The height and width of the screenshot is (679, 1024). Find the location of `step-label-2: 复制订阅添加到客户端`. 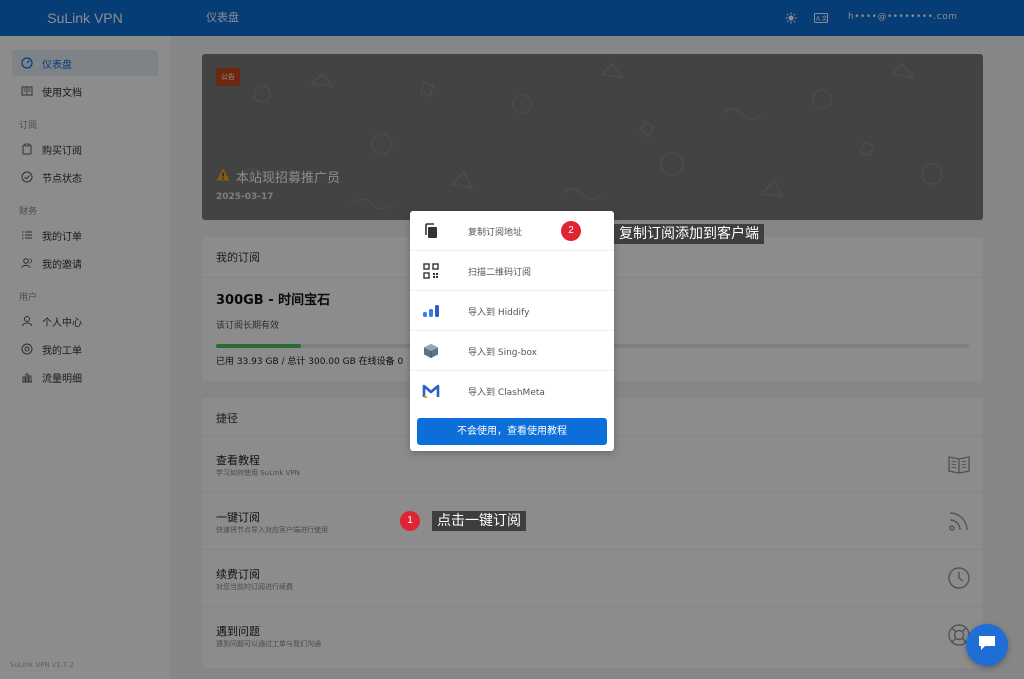

step-label-2: 复制订阅添加到客户端 is located at coordinates (689, 234).